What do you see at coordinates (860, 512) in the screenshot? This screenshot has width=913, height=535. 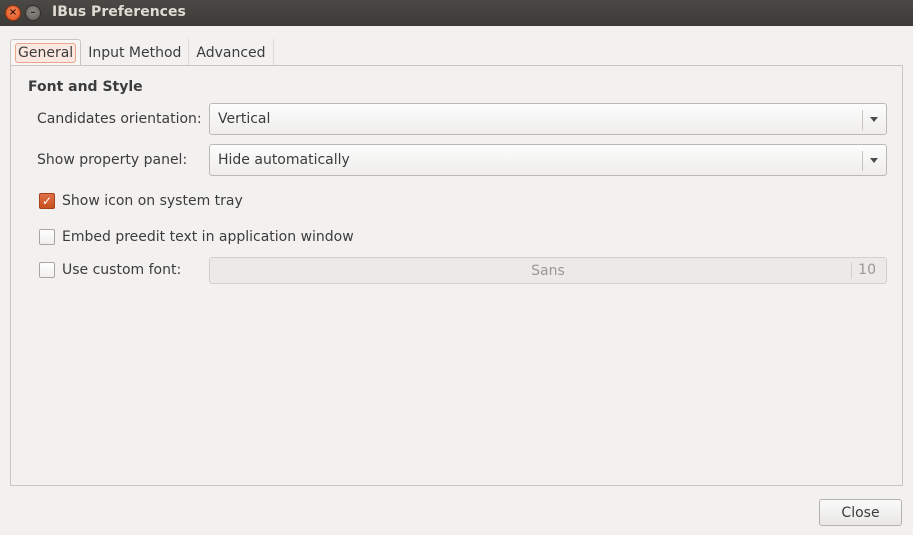 I see `close-button: Close` at bounding box center [860, 512].